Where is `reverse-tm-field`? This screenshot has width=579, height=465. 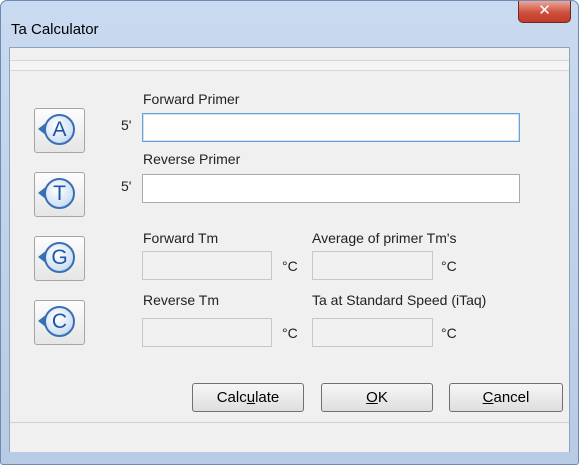 reverse-tm-field is located at coordinates (207, 332).